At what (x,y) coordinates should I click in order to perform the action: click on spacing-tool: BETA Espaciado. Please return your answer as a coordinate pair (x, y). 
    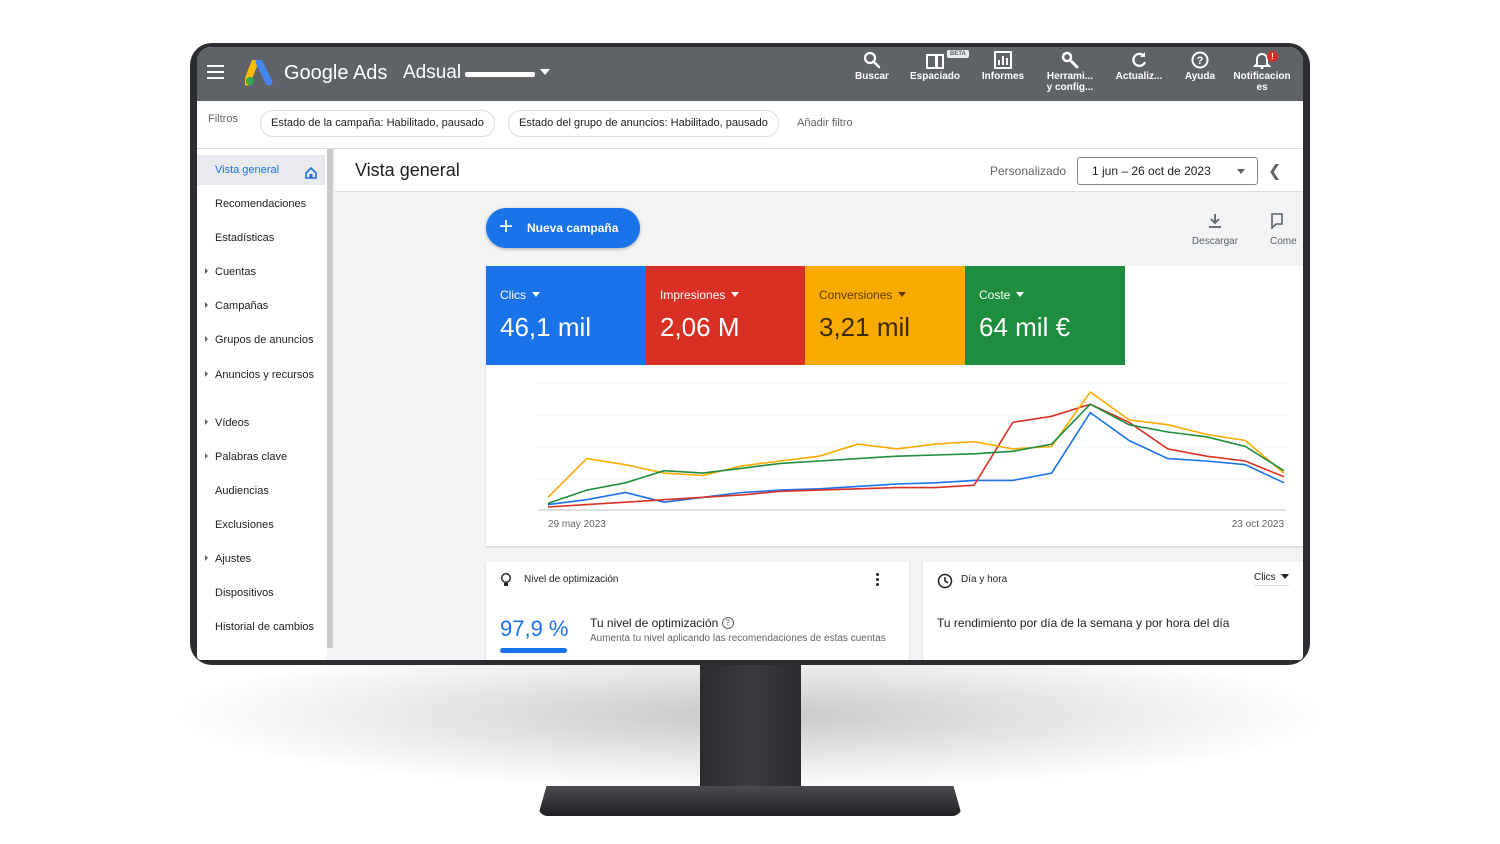
    Looking at the image, I should click on (935, 66).